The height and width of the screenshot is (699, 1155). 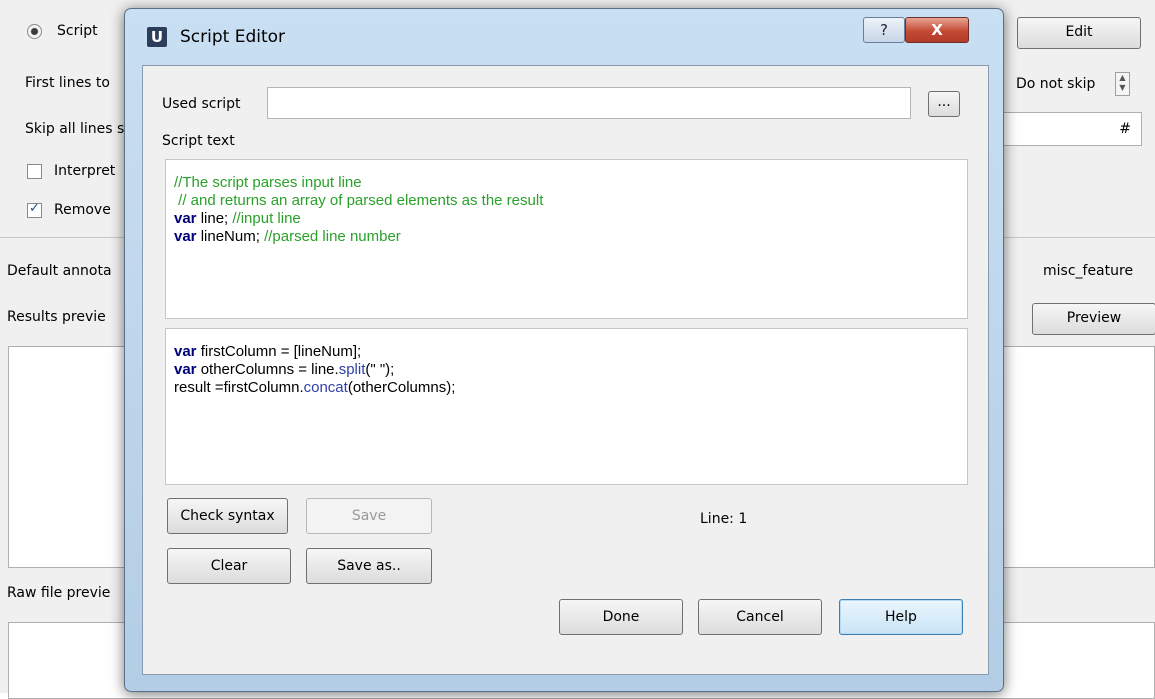 What do you see at coordinates (884, 30) in the screenshot?
I see `help-question-icon: ?` at bounding box center [884, 30].